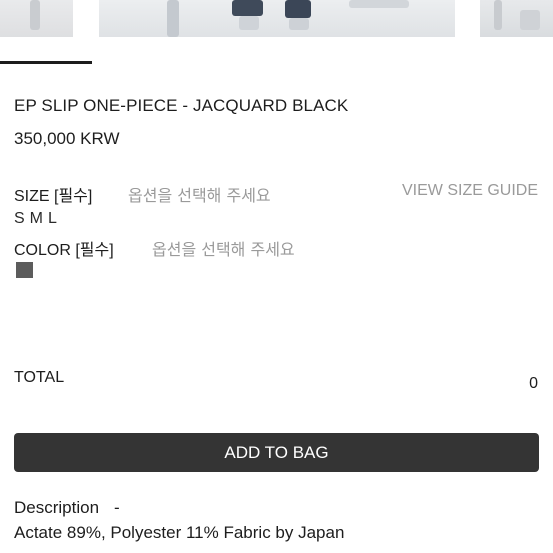 The height and width of the screenshot is (553, 553). Describe the element at coordinates (46, 62) in the screenshot. I see `carousel-position-indicator` at that location.